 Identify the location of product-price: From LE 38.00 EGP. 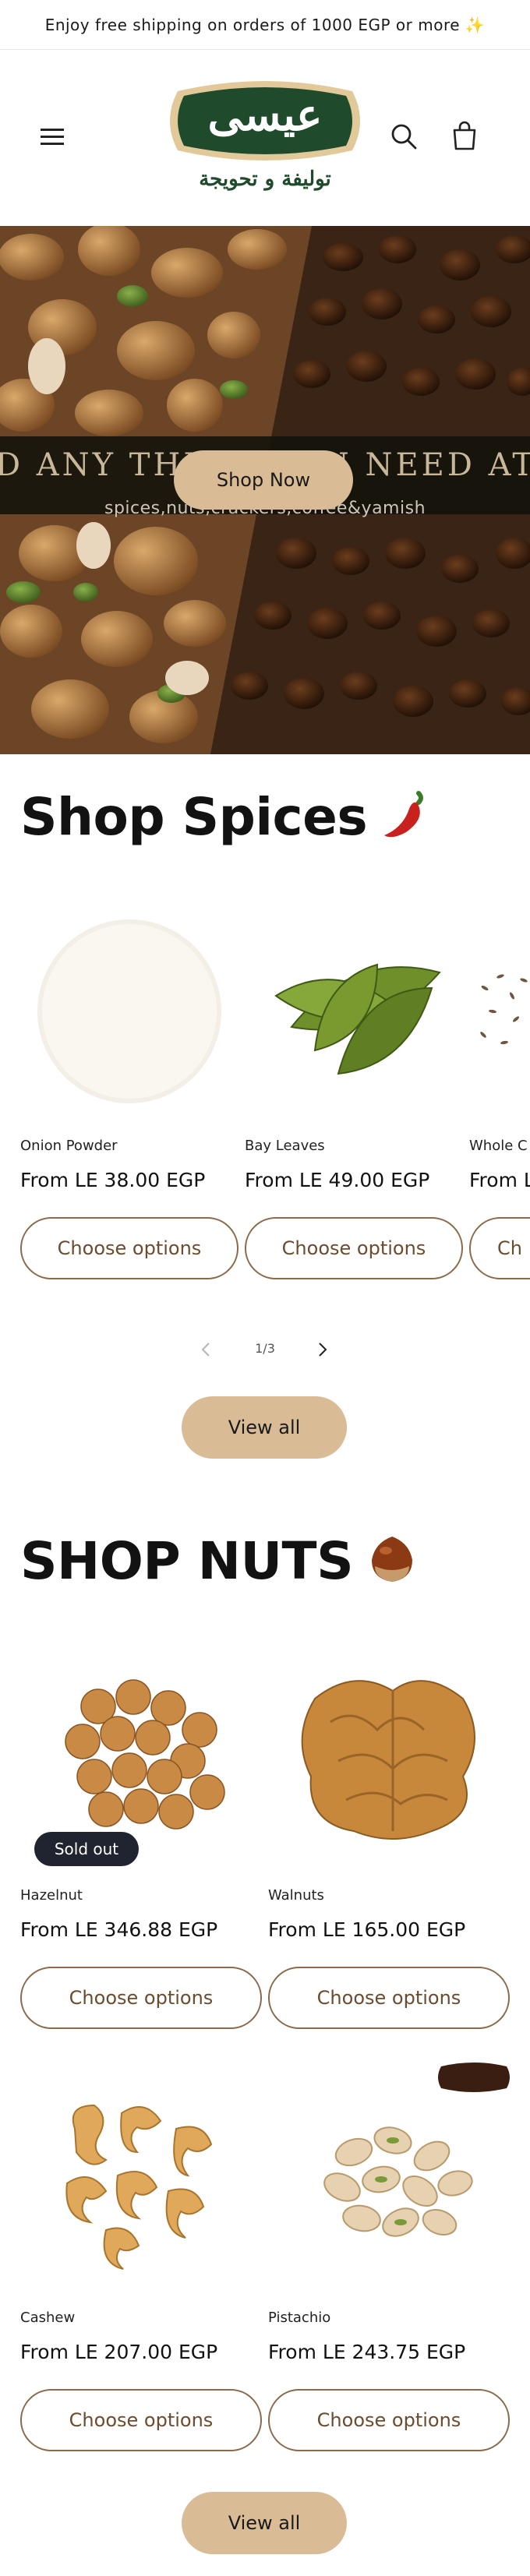
(113, 1180).